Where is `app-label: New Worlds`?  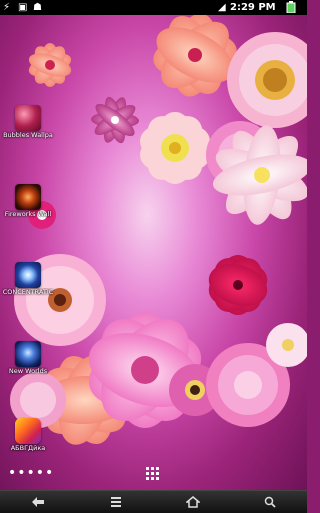
app-label: New Worlds is located at coordinates (28, 371).